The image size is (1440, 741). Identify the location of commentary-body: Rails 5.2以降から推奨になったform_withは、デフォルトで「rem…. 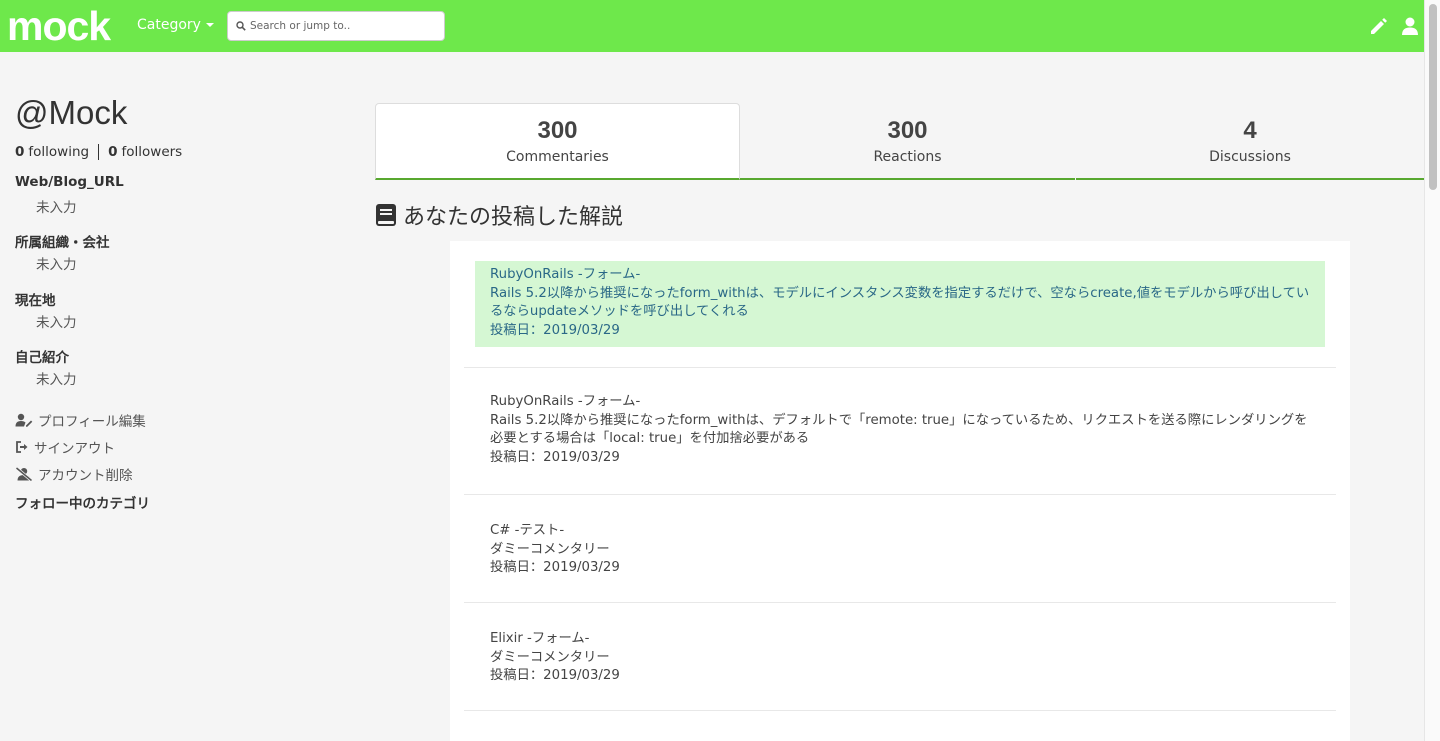
(899, 429).